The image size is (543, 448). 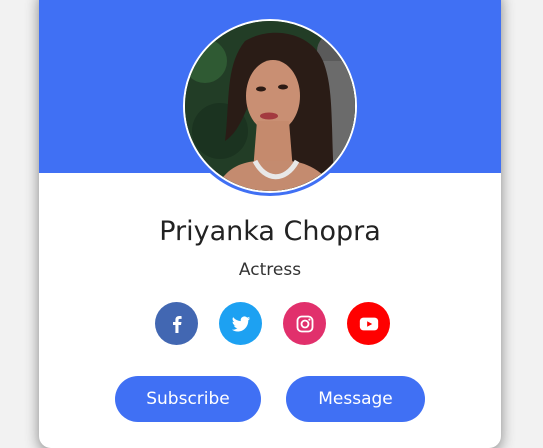 What do you see at coordinates (272, 323) in the screenshot?
I see `social-links` at bounding box center [272, 323].